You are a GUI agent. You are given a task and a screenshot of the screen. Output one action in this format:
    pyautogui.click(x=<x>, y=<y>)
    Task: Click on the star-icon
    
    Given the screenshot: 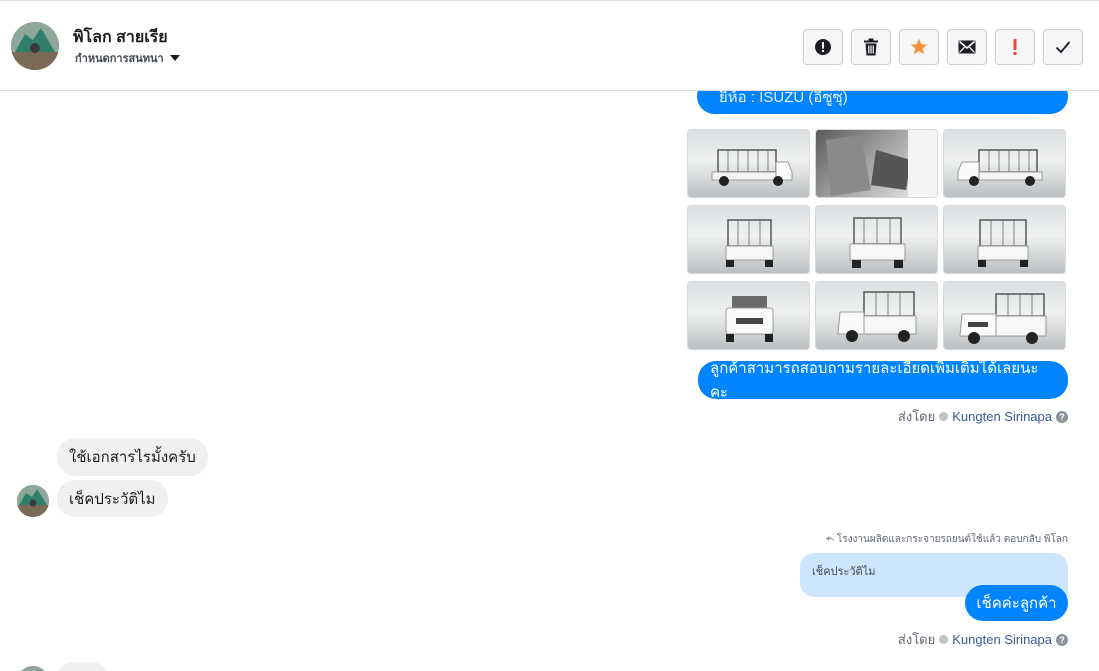 What is the action you would take?
    pyautogui.click(x=919, y=46)
    